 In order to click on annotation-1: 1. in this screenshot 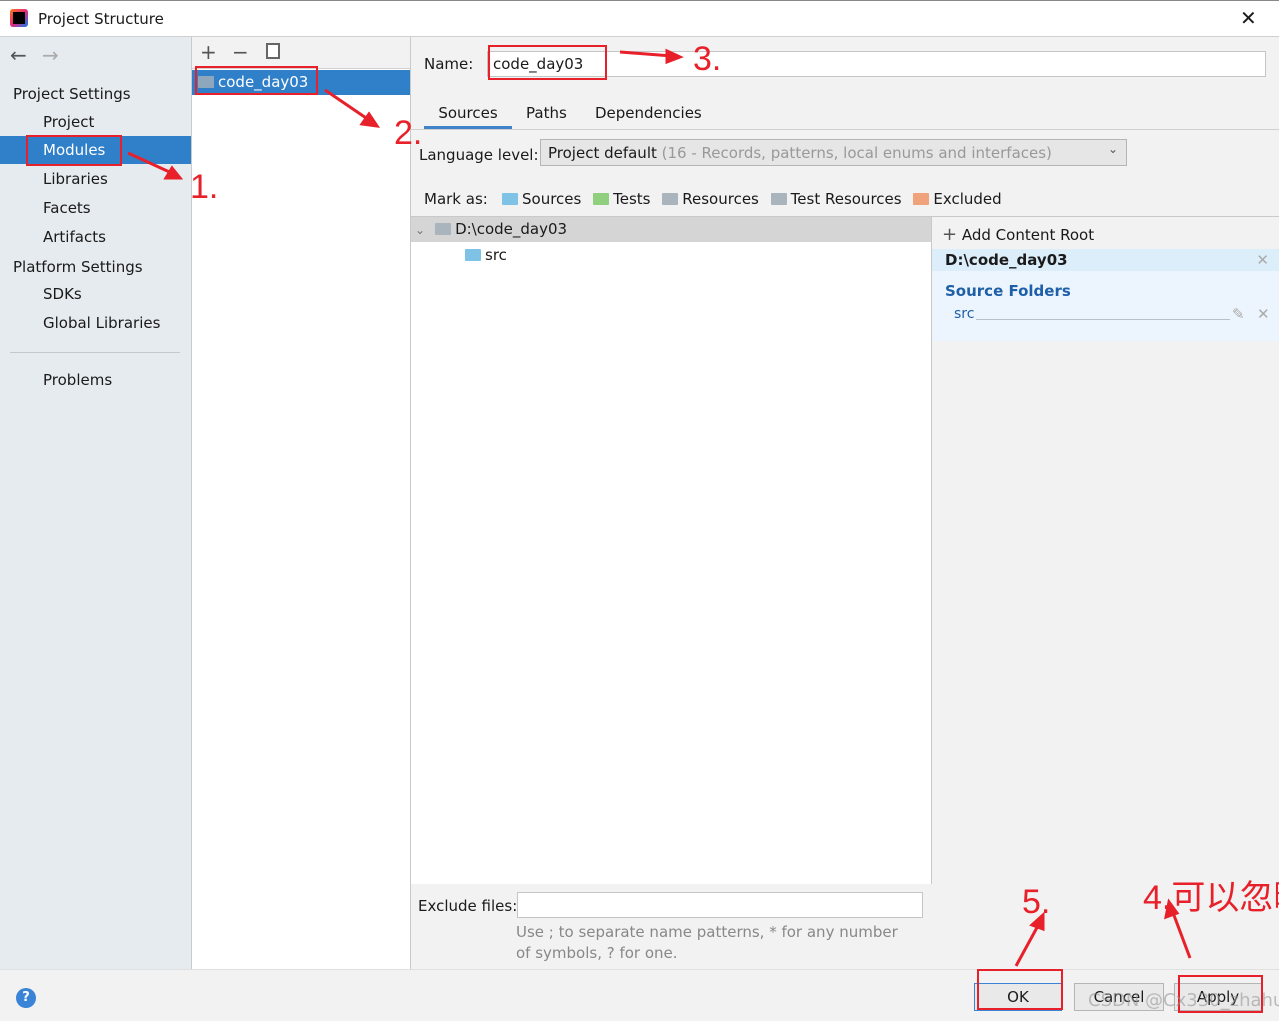, I will do `click(204, 187)`.